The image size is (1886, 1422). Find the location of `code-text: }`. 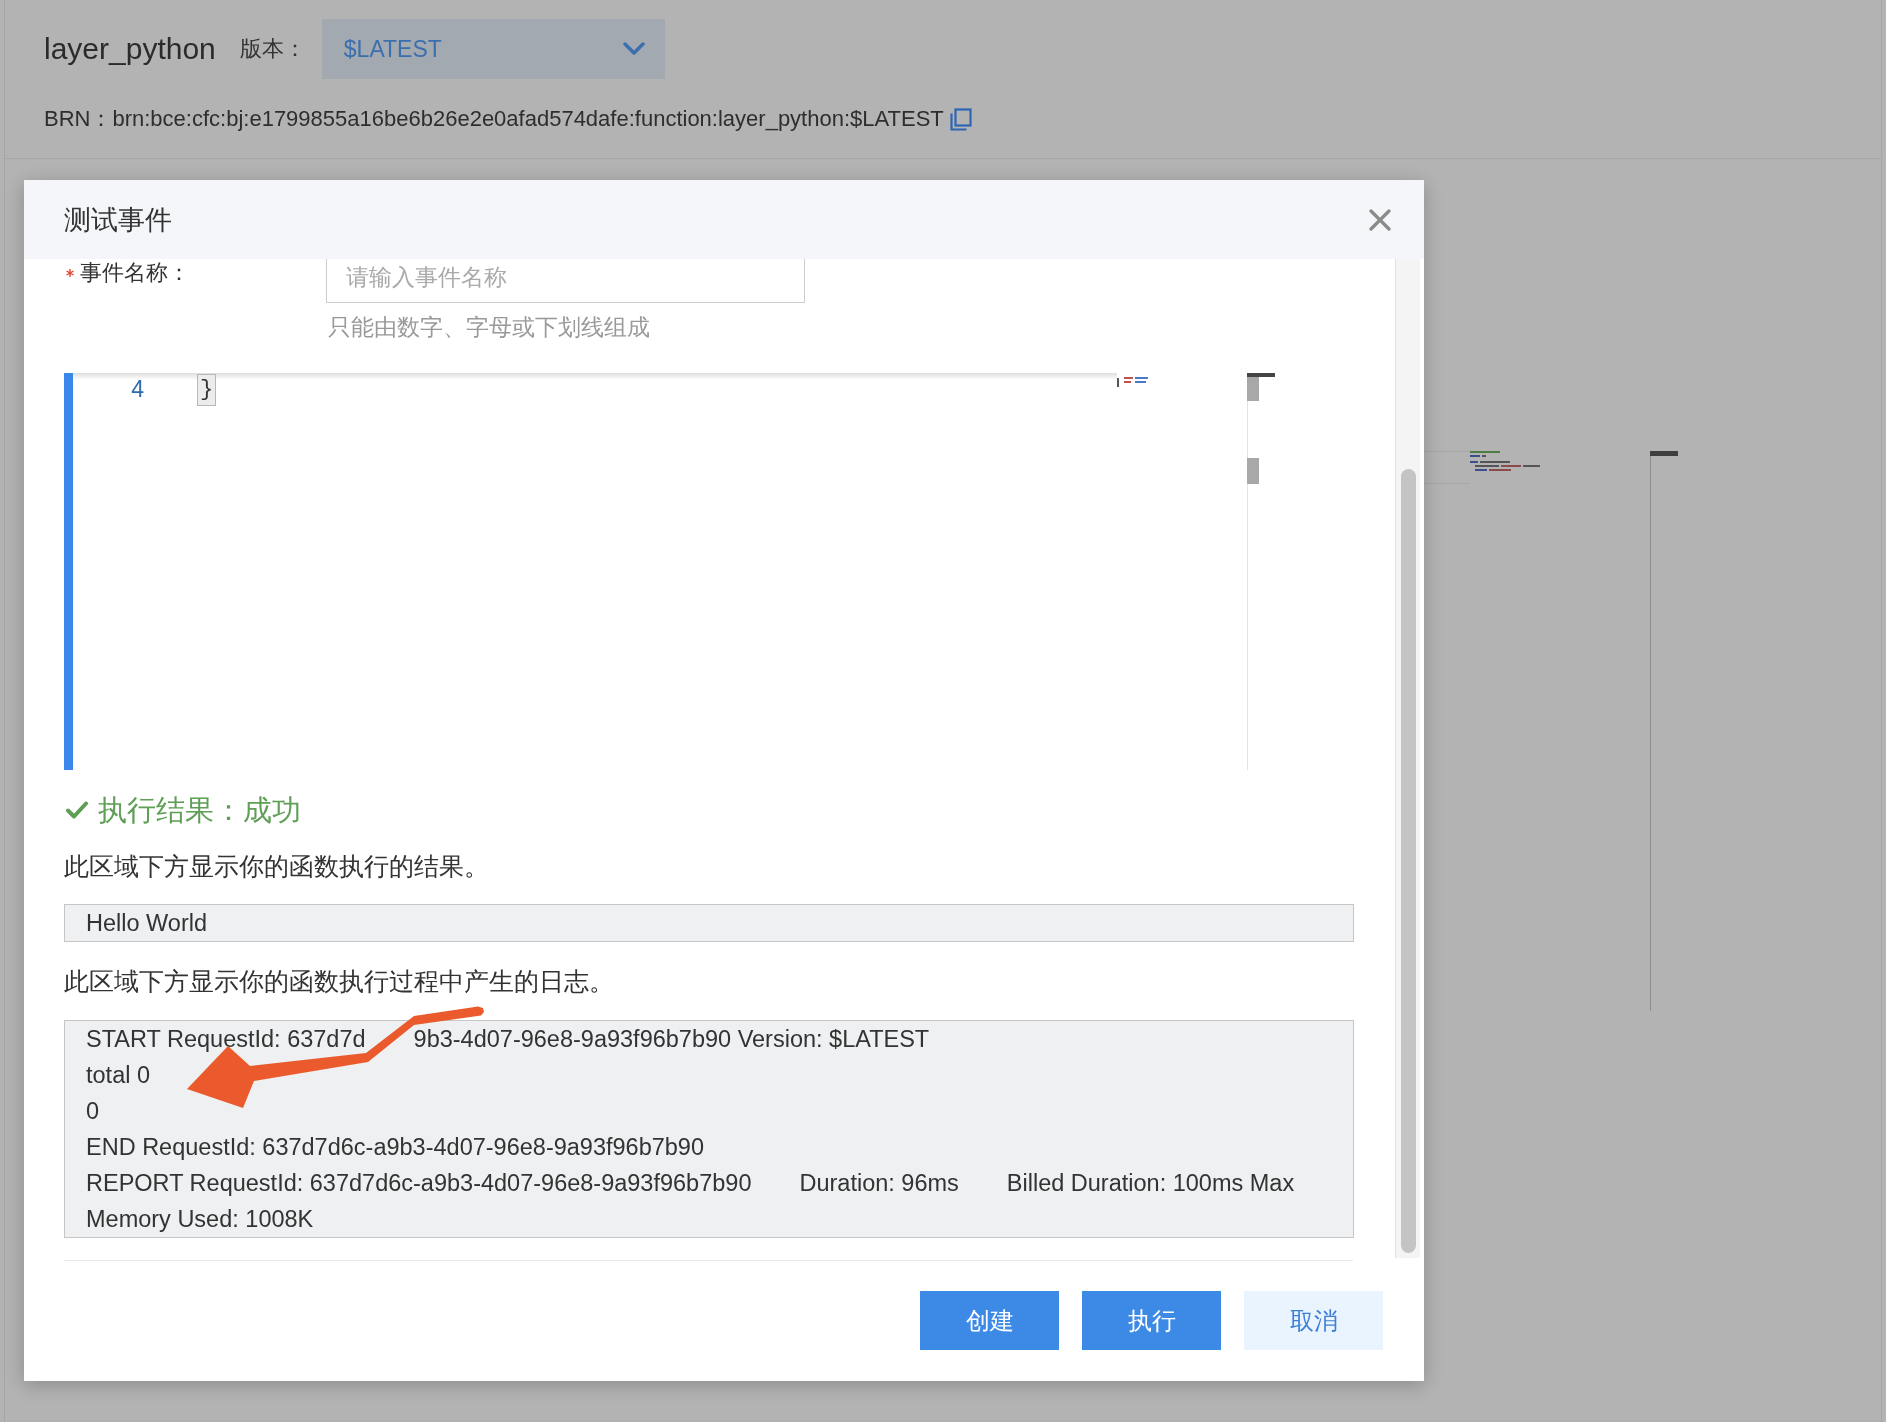

code-text: } is located at coordinates (207, 390).